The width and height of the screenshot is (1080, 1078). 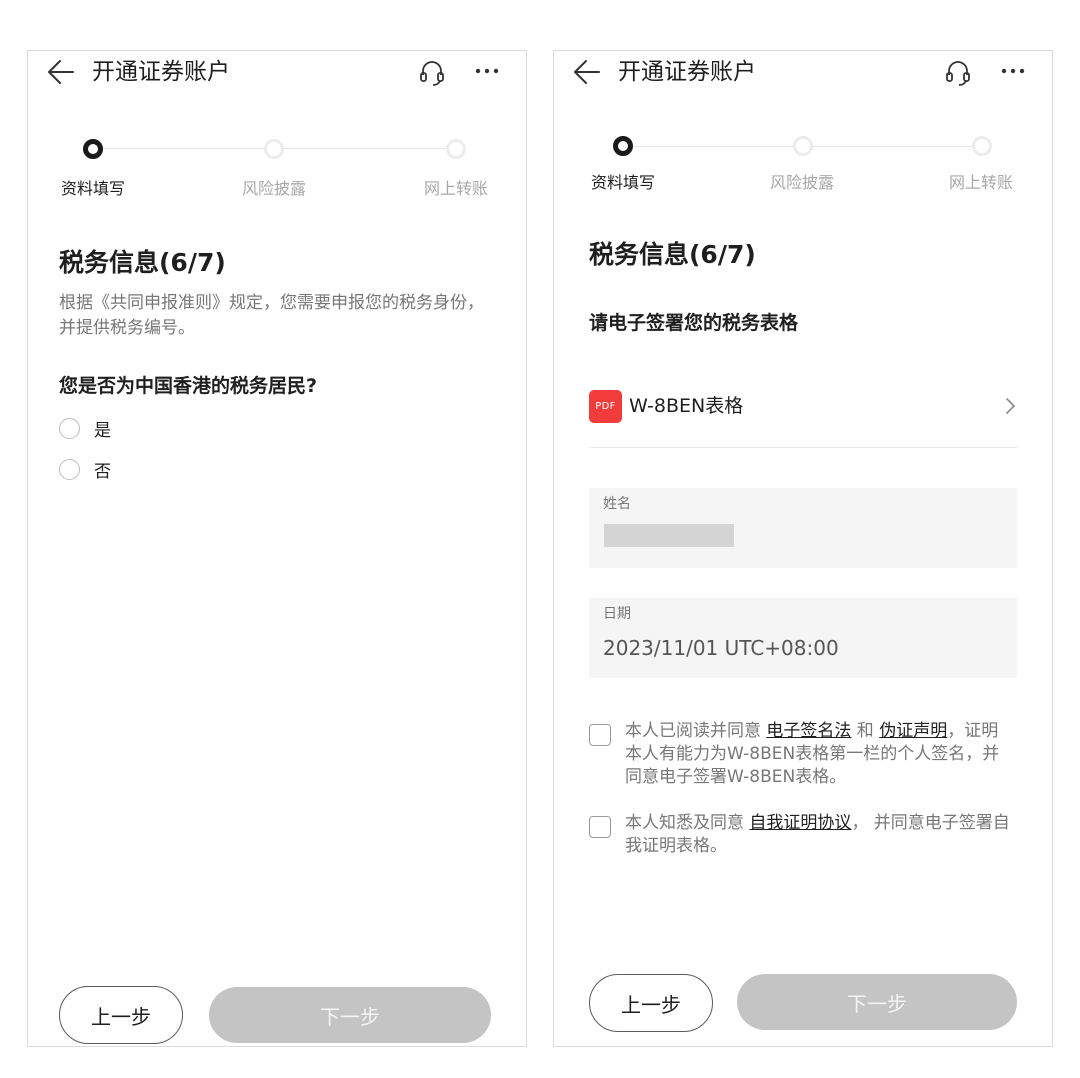 I want to click on self-cert-agreement-link: 自我证明协议, so click(x=800, y=823).